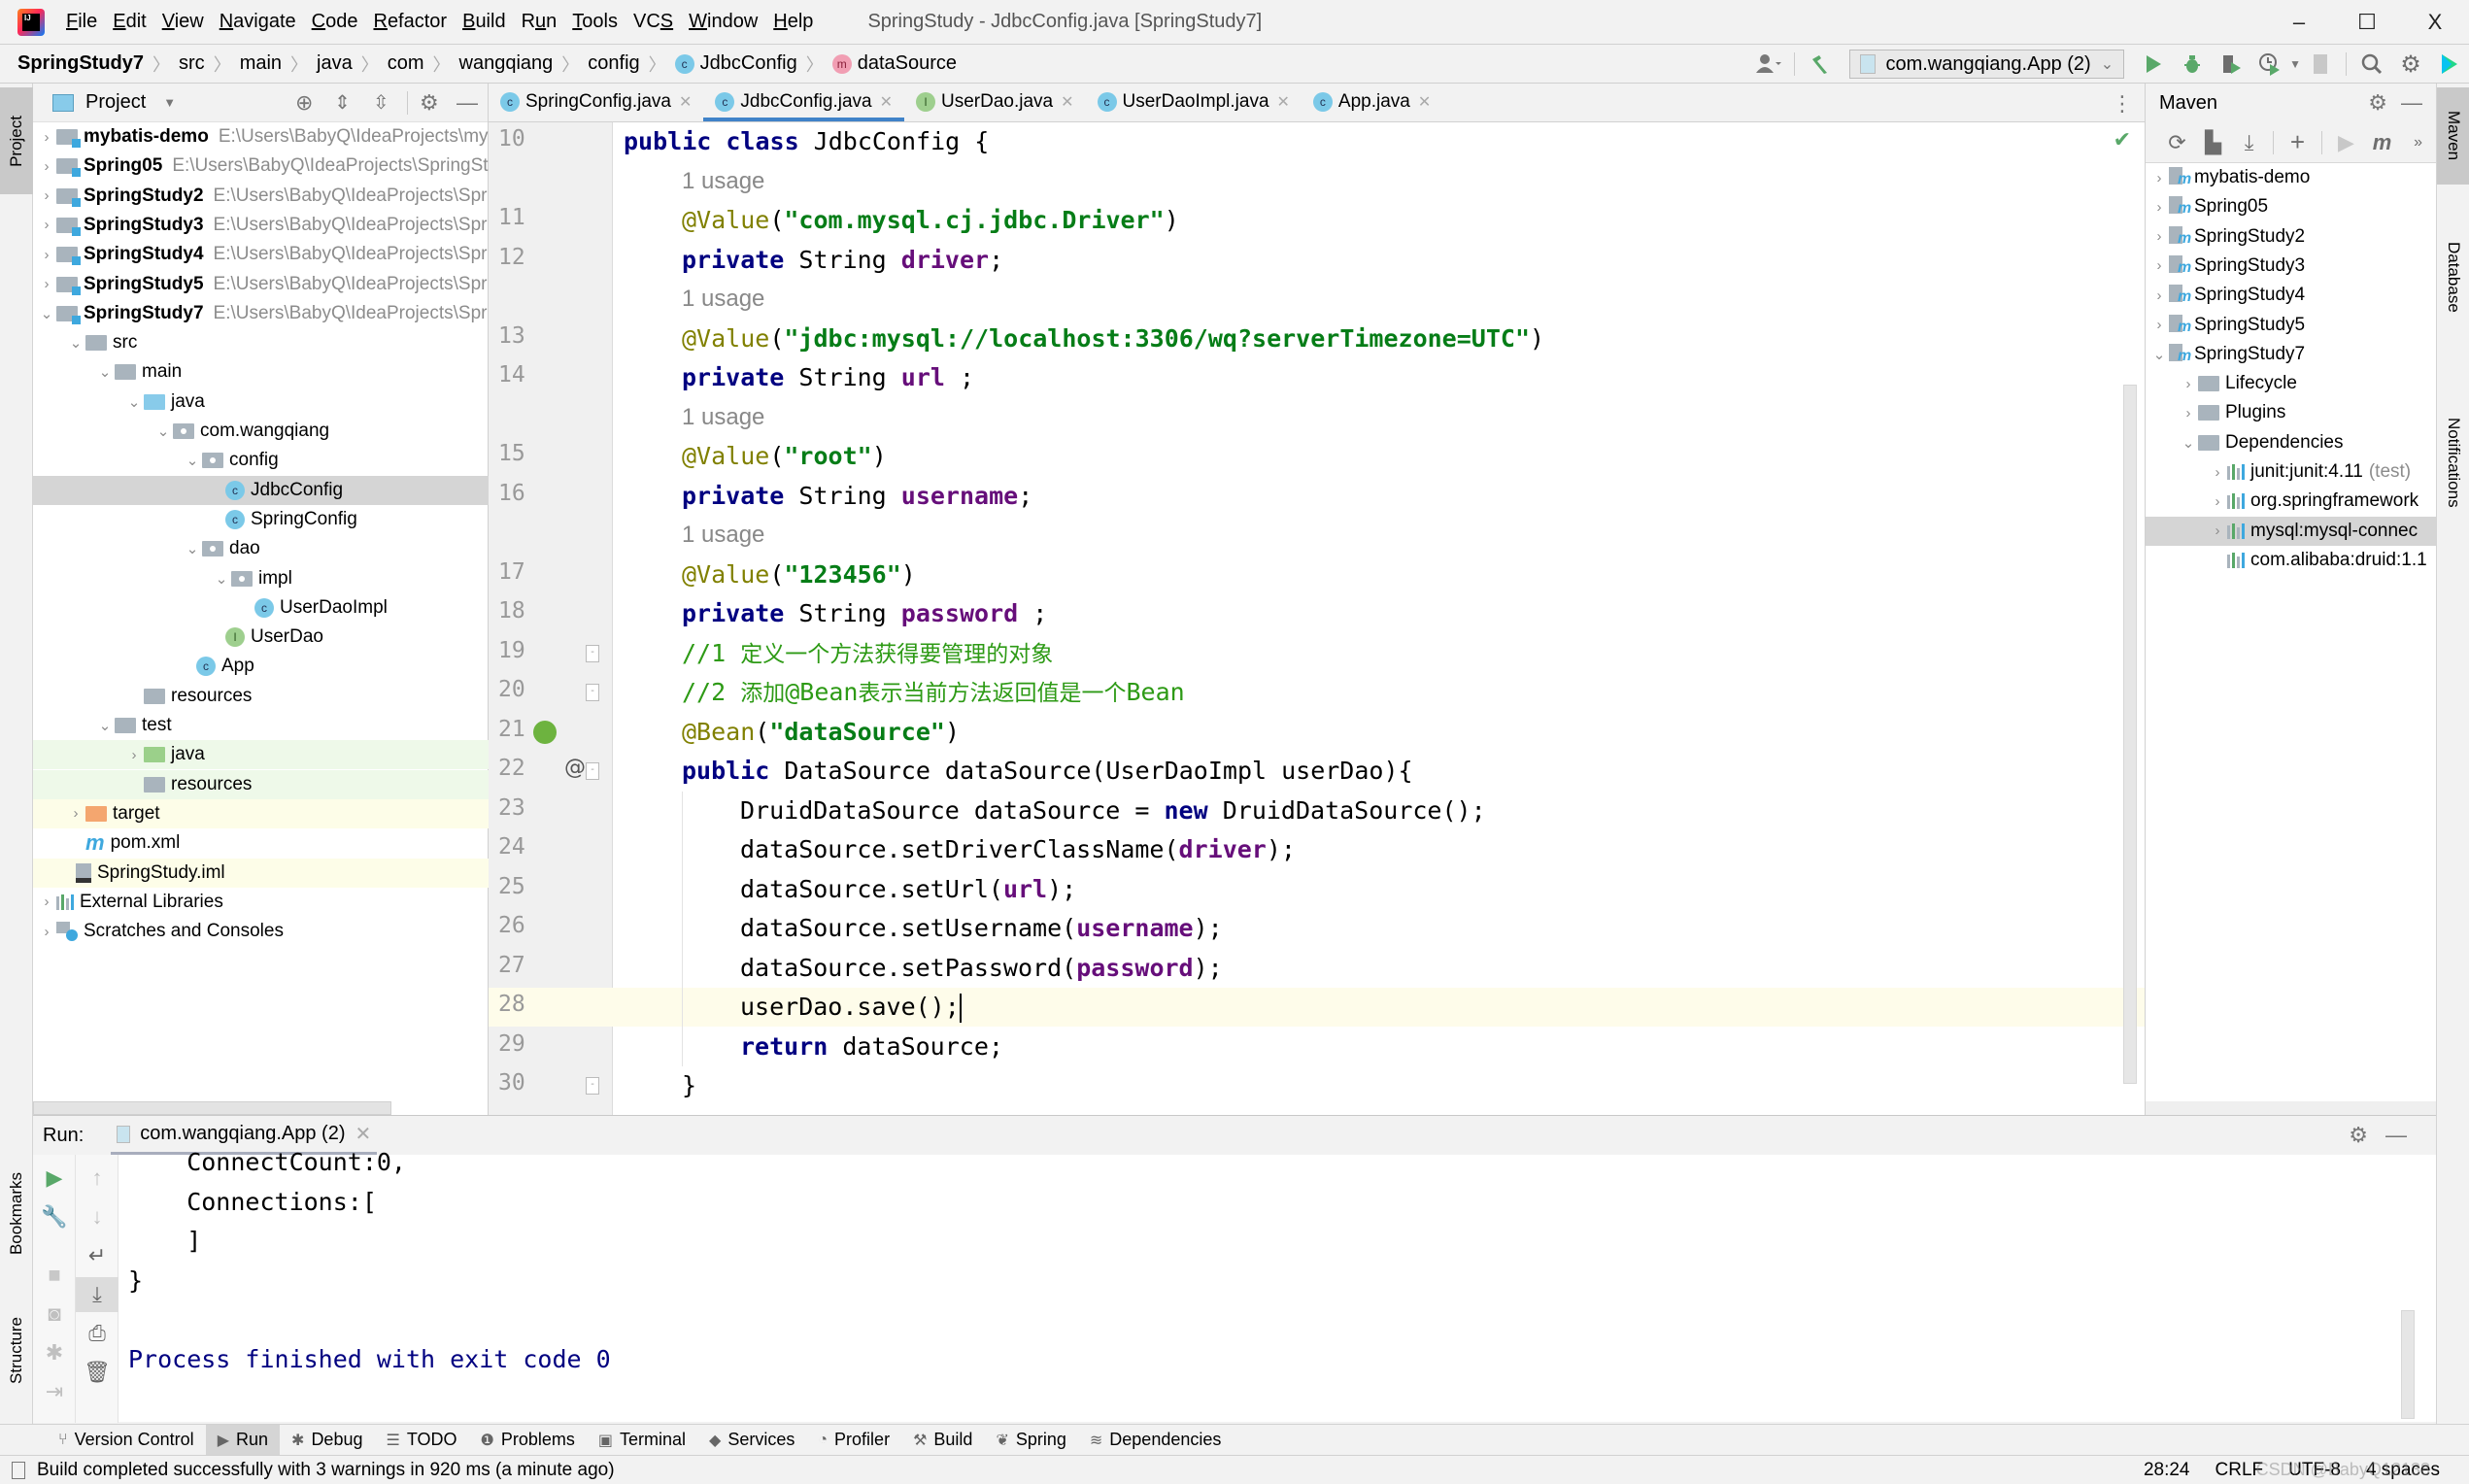  I want to click on project-tree-item: ⌄ com.wangqiang, so click(261, 431).